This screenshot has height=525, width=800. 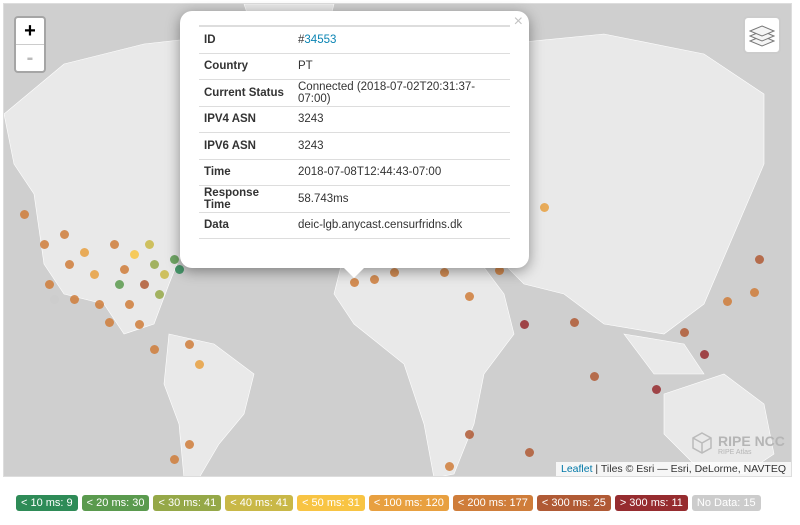 What do you see at coordinates (30, 31) in the screenshot?
I see `zoom-in-button: +` at bounding box center [30, 31].